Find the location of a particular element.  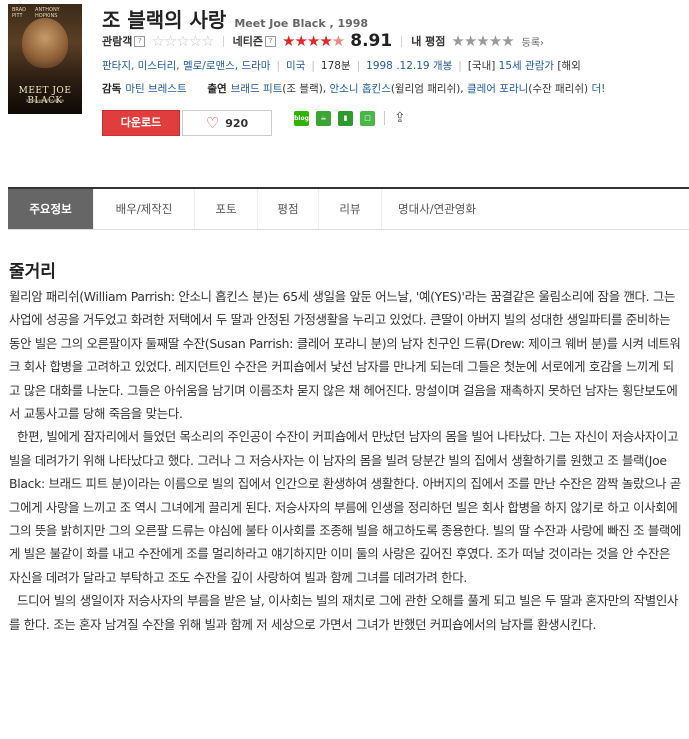

tab-bar: 주요정보 배우/제작진 포토 평점 리뷰 명대사/연관영화 is located at coordinates (348, 208).